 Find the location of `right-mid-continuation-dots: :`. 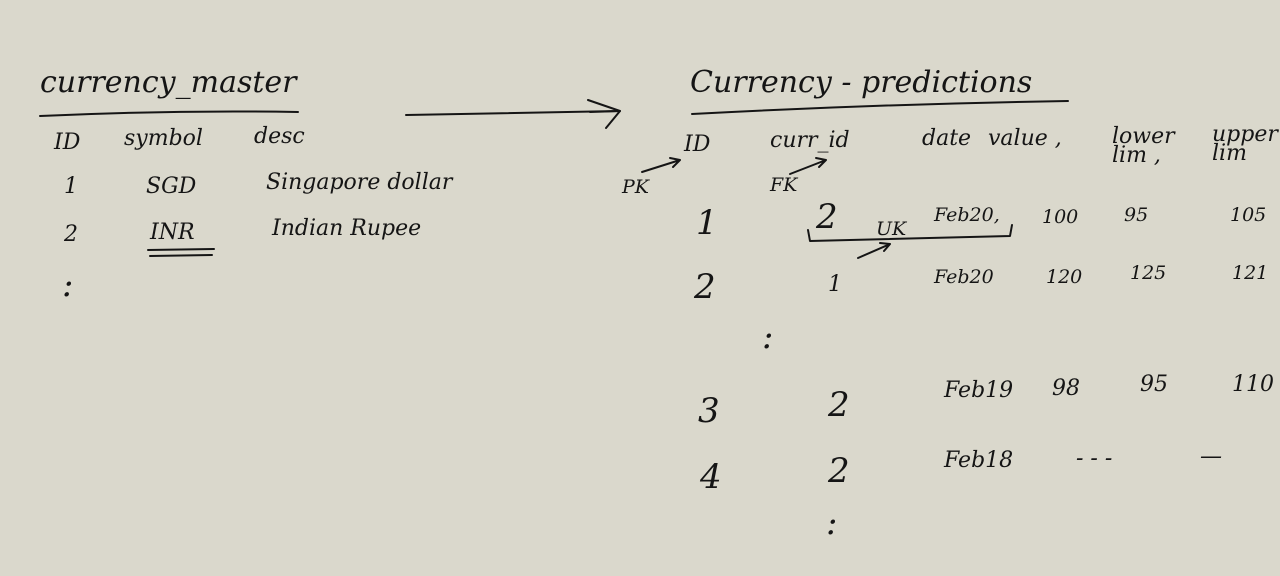

right-mid-continuation-dots: : is located at coordinates (768, 337).